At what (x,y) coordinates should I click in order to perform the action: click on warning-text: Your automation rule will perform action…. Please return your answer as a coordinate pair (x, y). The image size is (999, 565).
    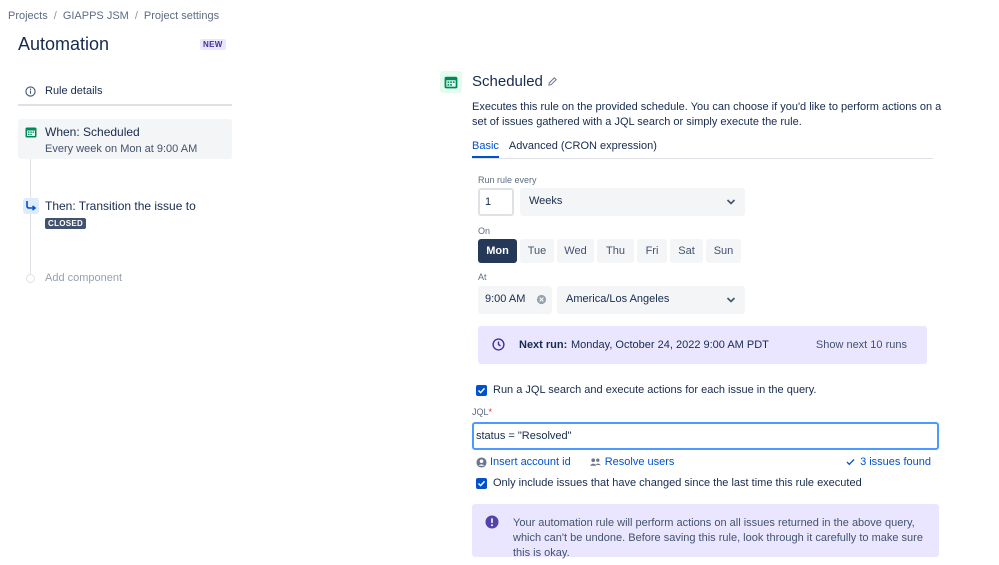
    Looking at the image, I should click on (718, 538).